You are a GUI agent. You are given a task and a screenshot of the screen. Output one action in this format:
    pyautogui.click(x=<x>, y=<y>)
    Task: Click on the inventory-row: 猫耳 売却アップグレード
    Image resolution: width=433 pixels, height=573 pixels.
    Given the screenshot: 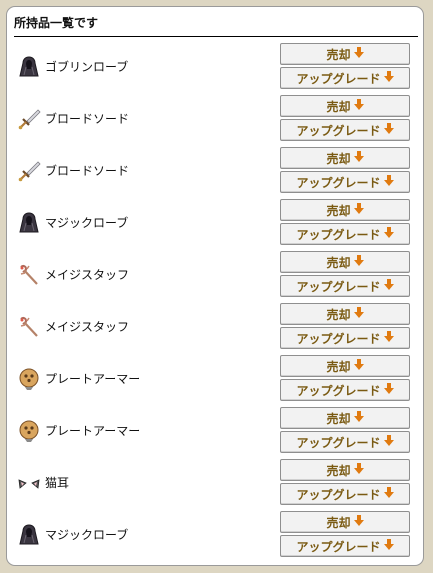 What is the action you would take?
    pyautogui.click(x=215, y=483)
    